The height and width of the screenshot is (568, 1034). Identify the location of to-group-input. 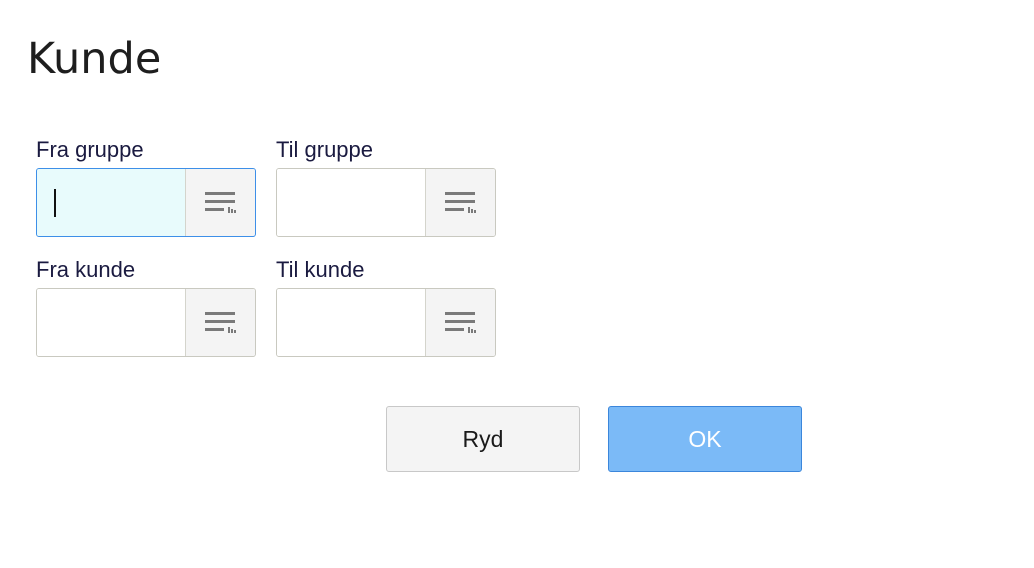
(351, 202).